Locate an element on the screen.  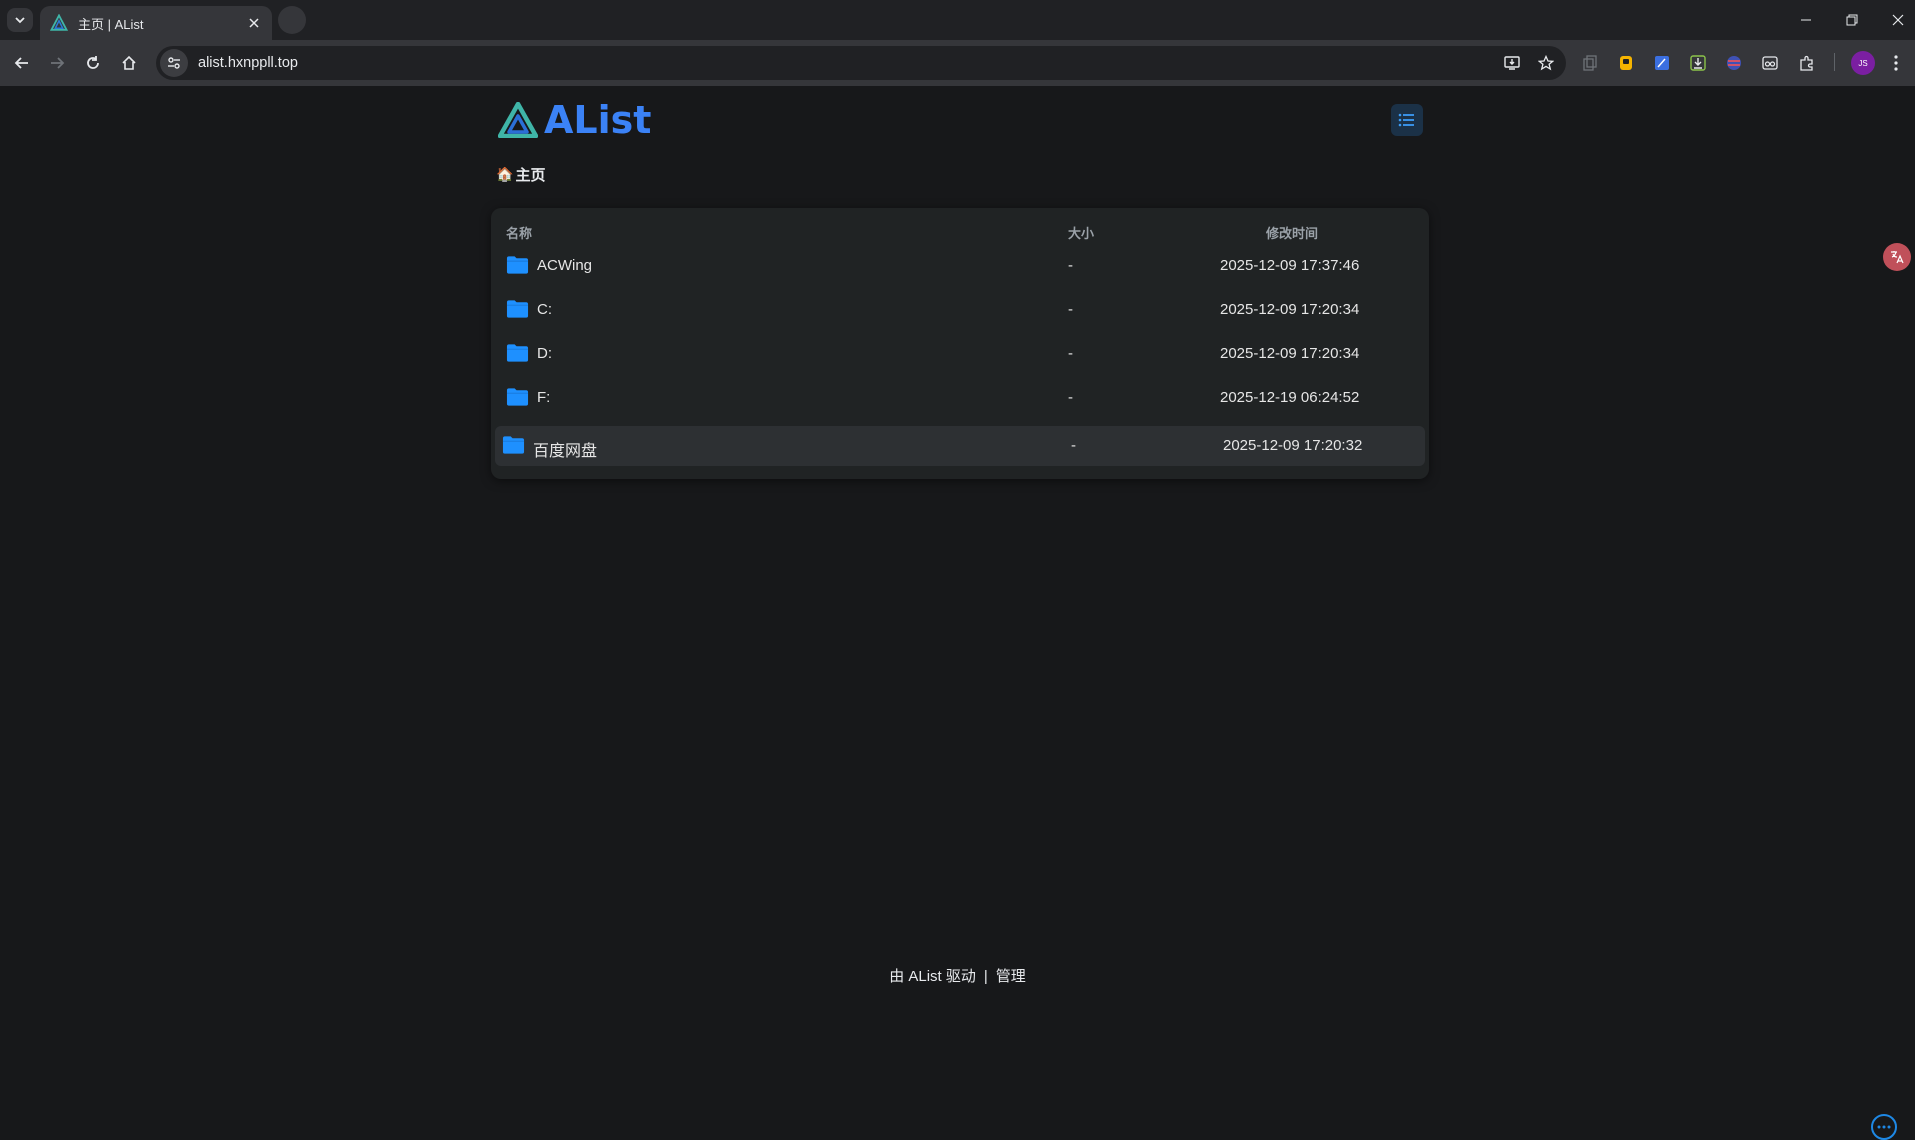
manage-link: 管理 is located at coordinates (1011, 976).